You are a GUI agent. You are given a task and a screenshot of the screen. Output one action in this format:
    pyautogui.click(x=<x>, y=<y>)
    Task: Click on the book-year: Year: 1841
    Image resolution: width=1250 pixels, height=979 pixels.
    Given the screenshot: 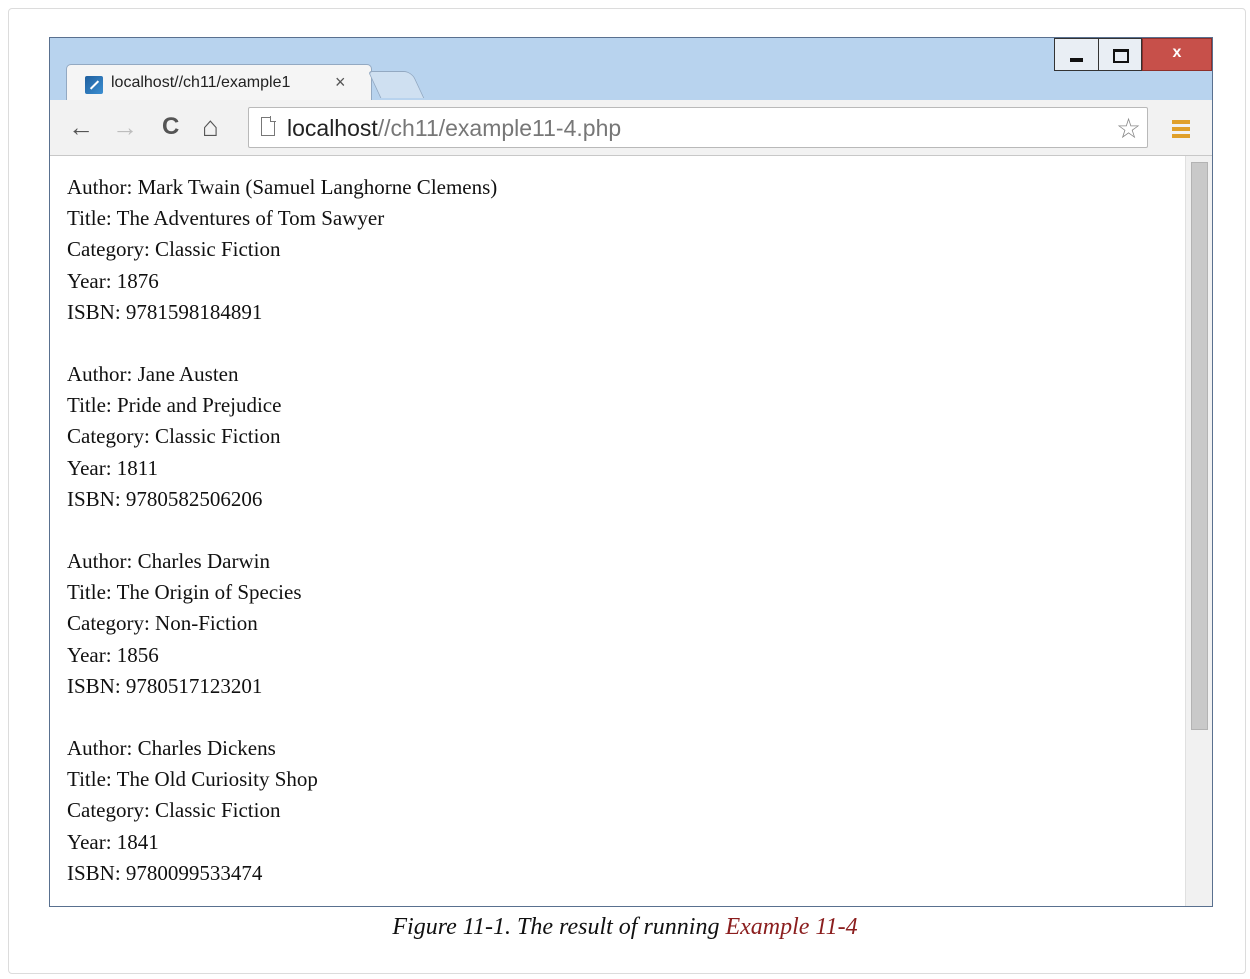 What is the action you would take?
    pyautogui.click(x=113, y=841)
    